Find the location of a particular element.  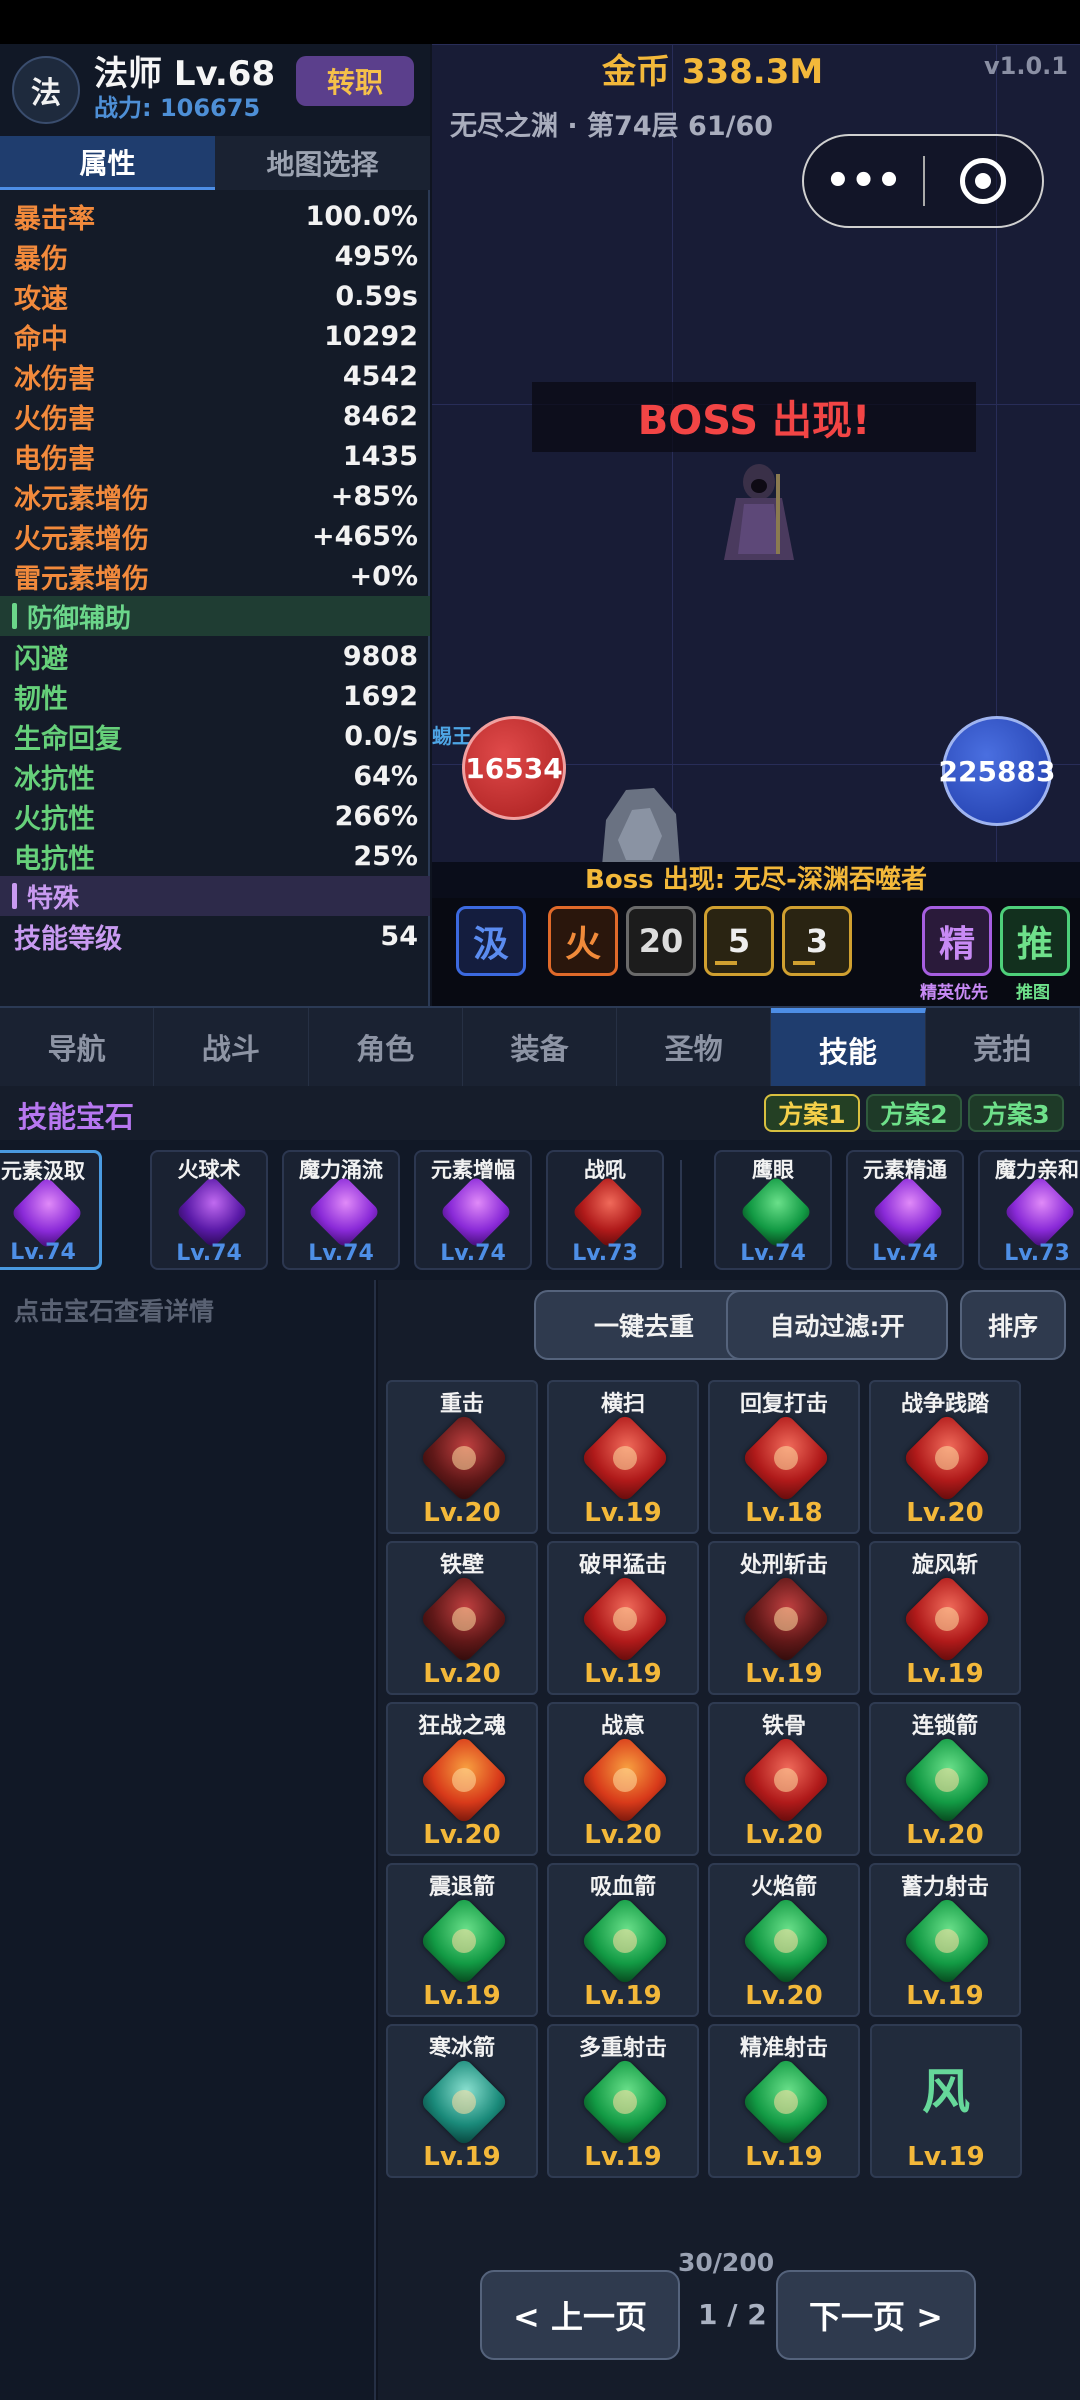

tab-navigation: 导航 is located at coordinates (77, 1047).